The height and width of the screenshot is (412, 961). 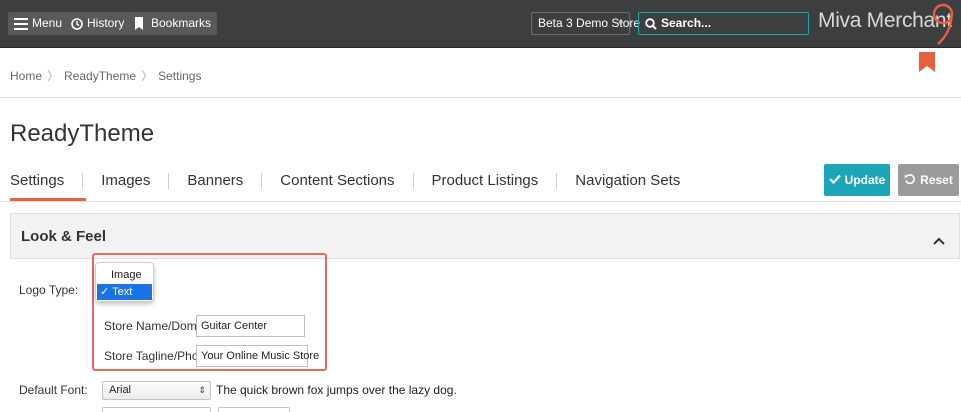 What do you see at coordinates (53, 390) in the screenshot?
I see `default-font-label: Default Font:` at bounding box center [53, 390].